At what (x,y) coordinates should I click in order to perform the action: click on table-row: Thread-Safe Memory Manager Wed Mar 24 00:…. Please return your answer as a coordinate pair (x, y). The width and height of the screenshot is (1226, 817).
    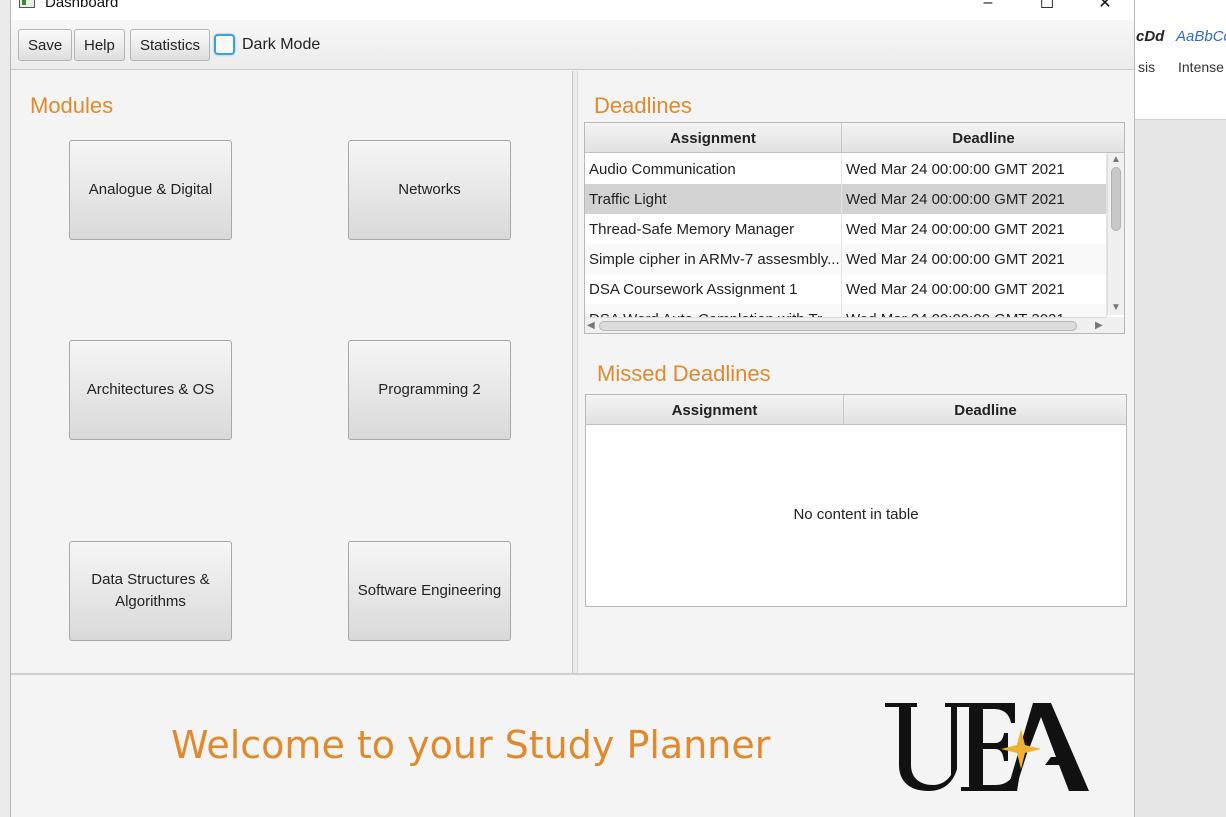
    Looking at the image, I should click on (846, 229).